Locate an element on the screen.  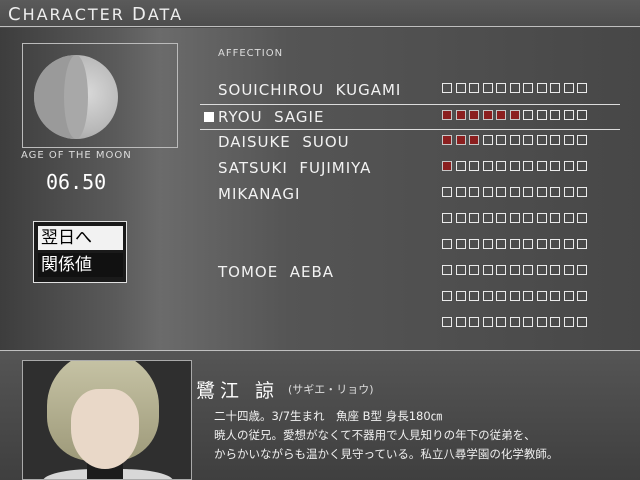
character-name: 鷺江 諒 is located at coordinates (238, 391).